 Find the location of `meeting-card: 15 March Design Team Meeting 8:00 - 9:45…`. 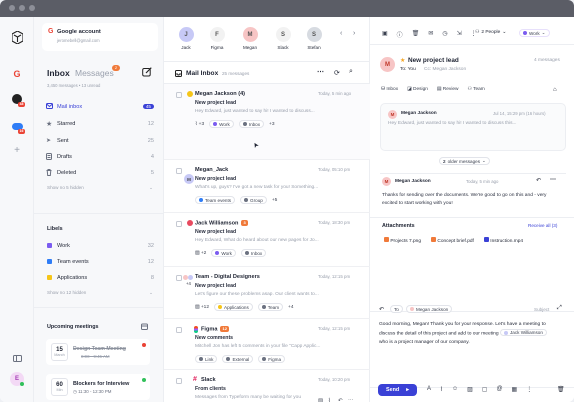

meeting-card: 15 March Design Team Meeting 8:00 - 9:45… is located at coordinates (98, 352).